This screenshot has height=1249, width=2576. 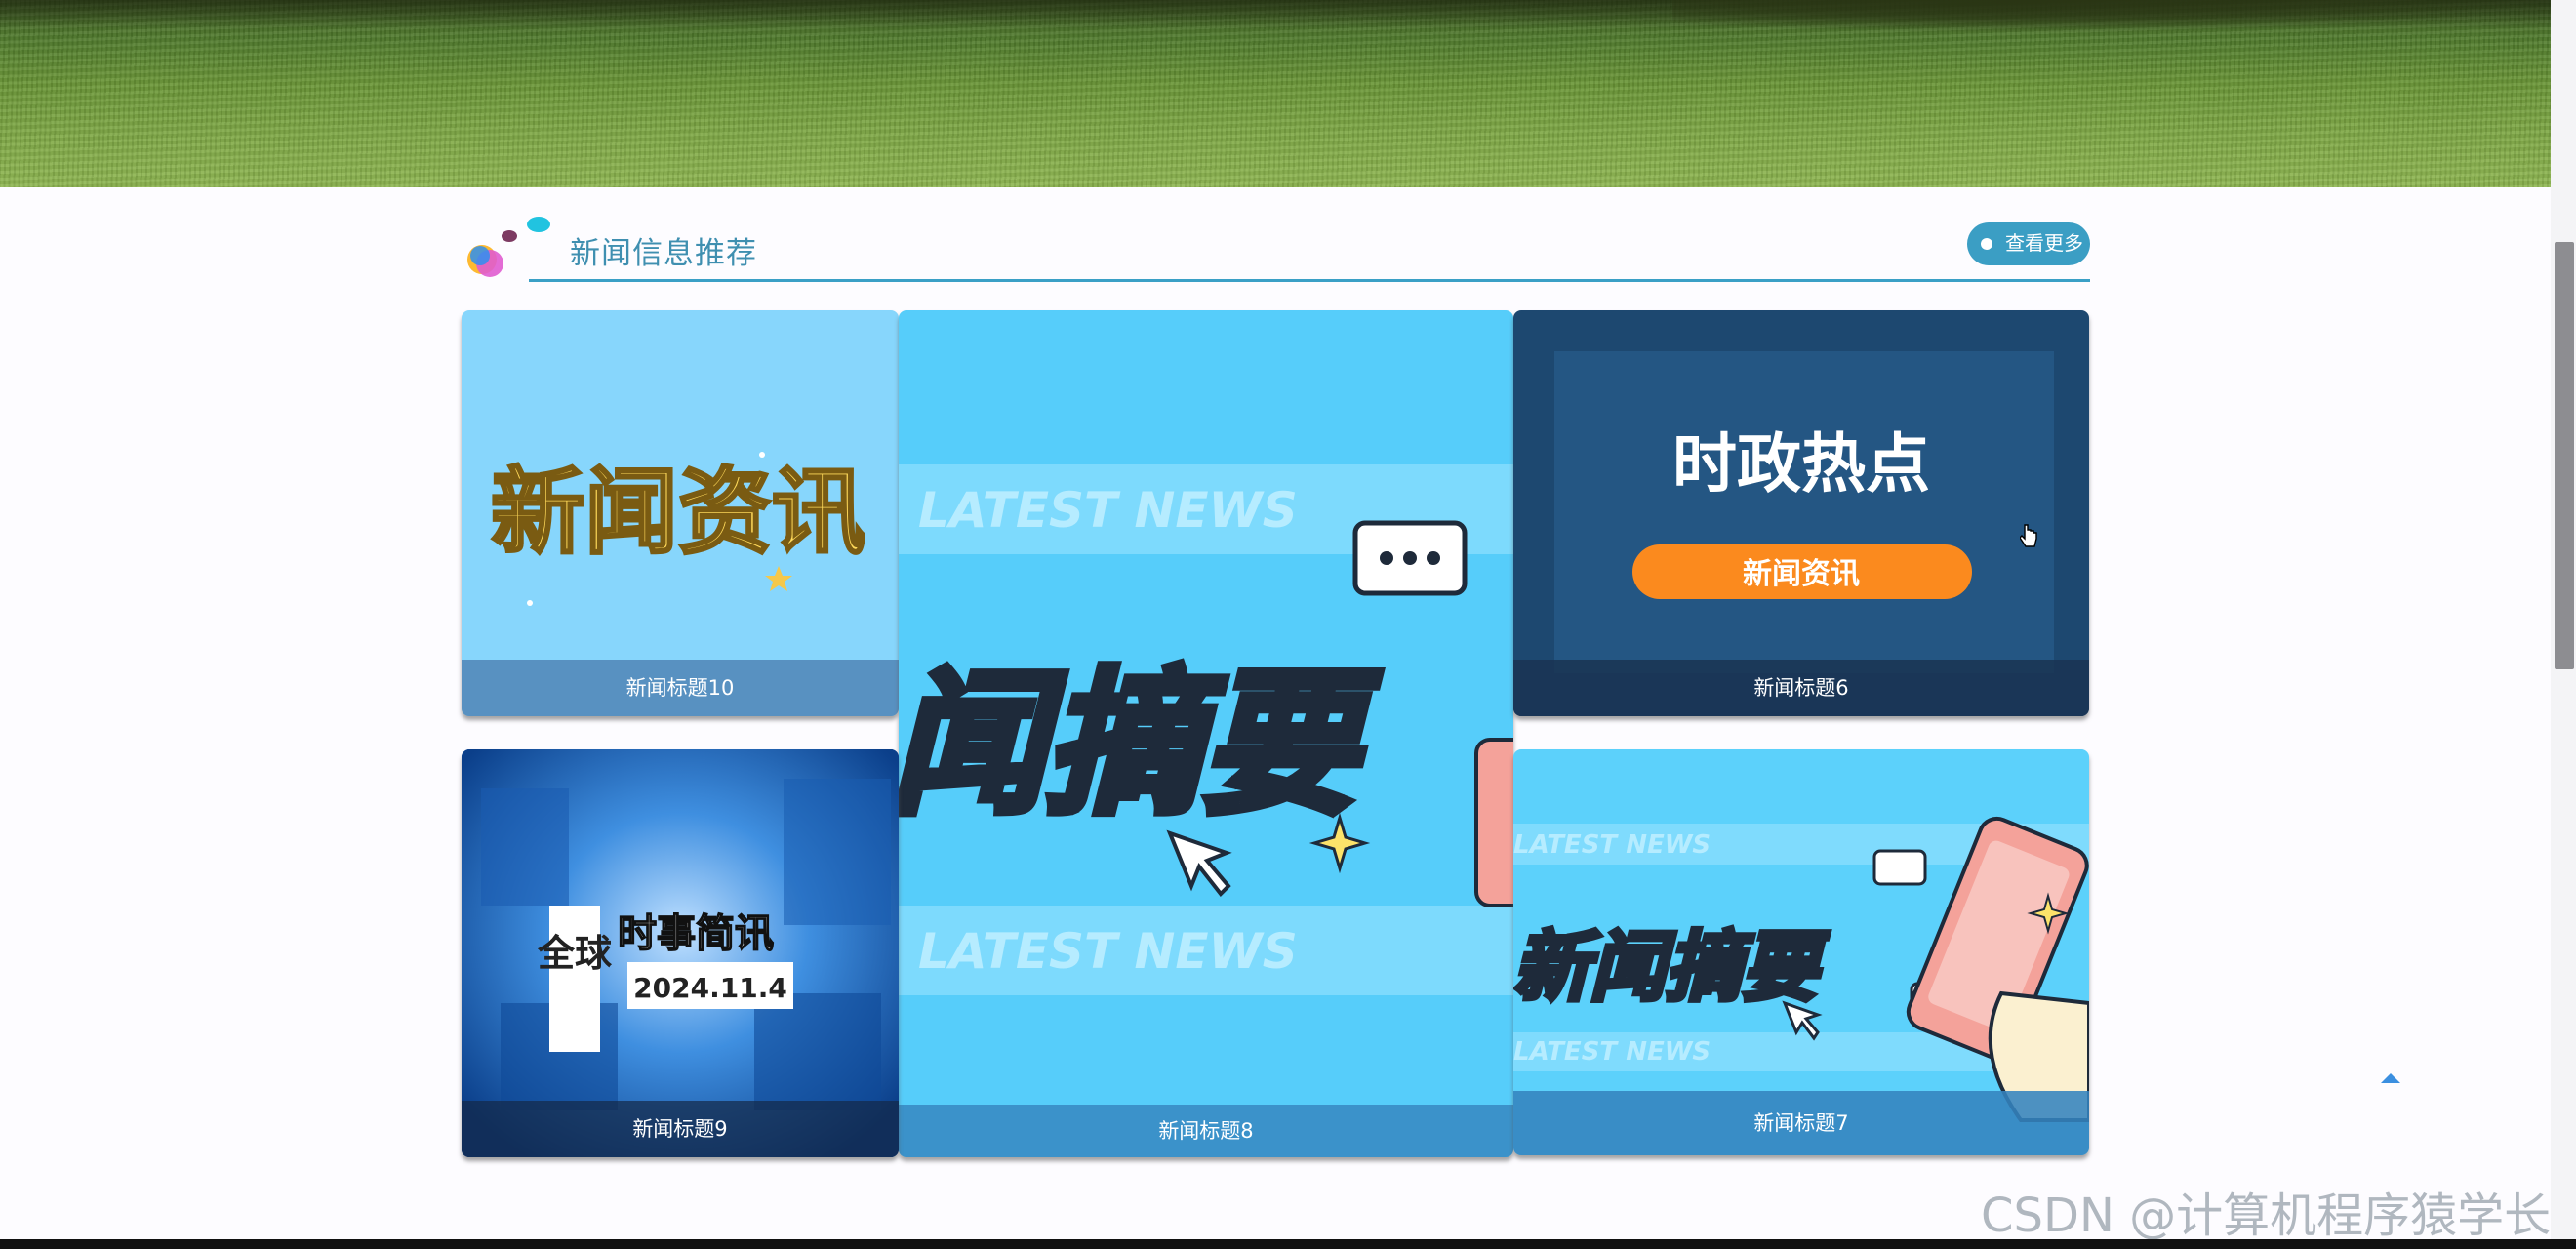 What do you see at coordinates (1288, 1244) in the screenshot?
I see `bottom-edge` at bounding box center [1288, 1244].